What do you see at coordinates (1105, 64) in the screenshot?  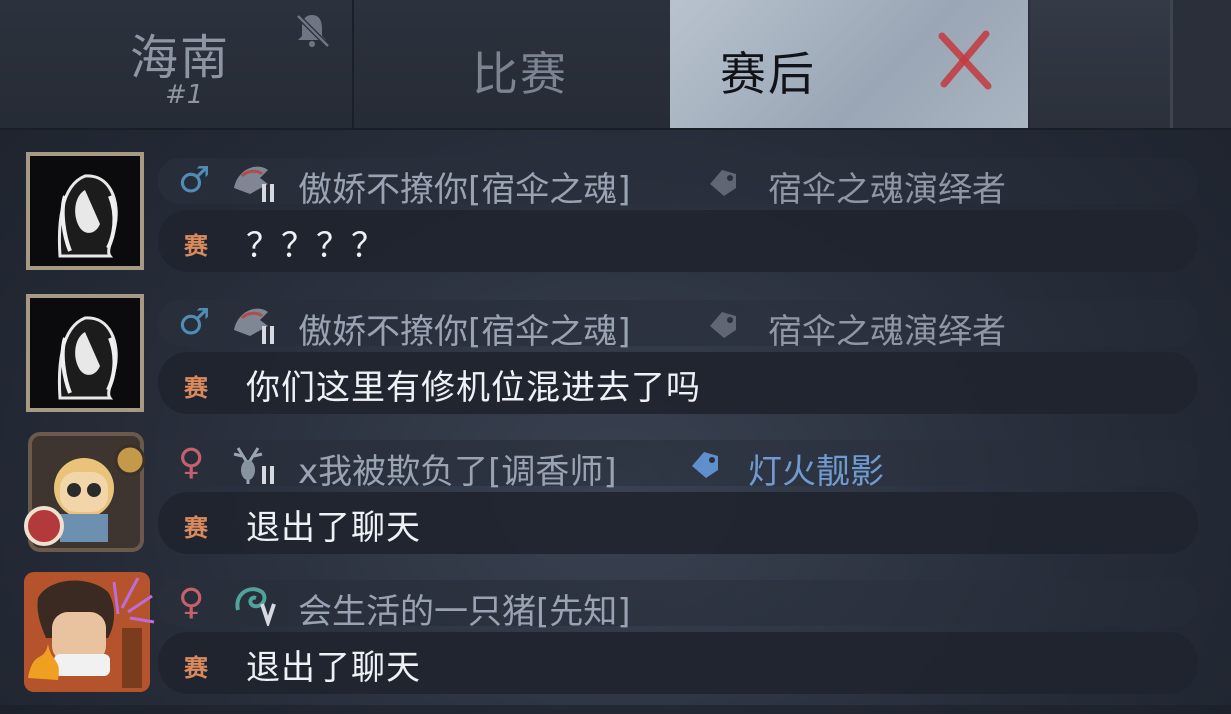 I see `tab-next` at bounding box center [1105, 64].